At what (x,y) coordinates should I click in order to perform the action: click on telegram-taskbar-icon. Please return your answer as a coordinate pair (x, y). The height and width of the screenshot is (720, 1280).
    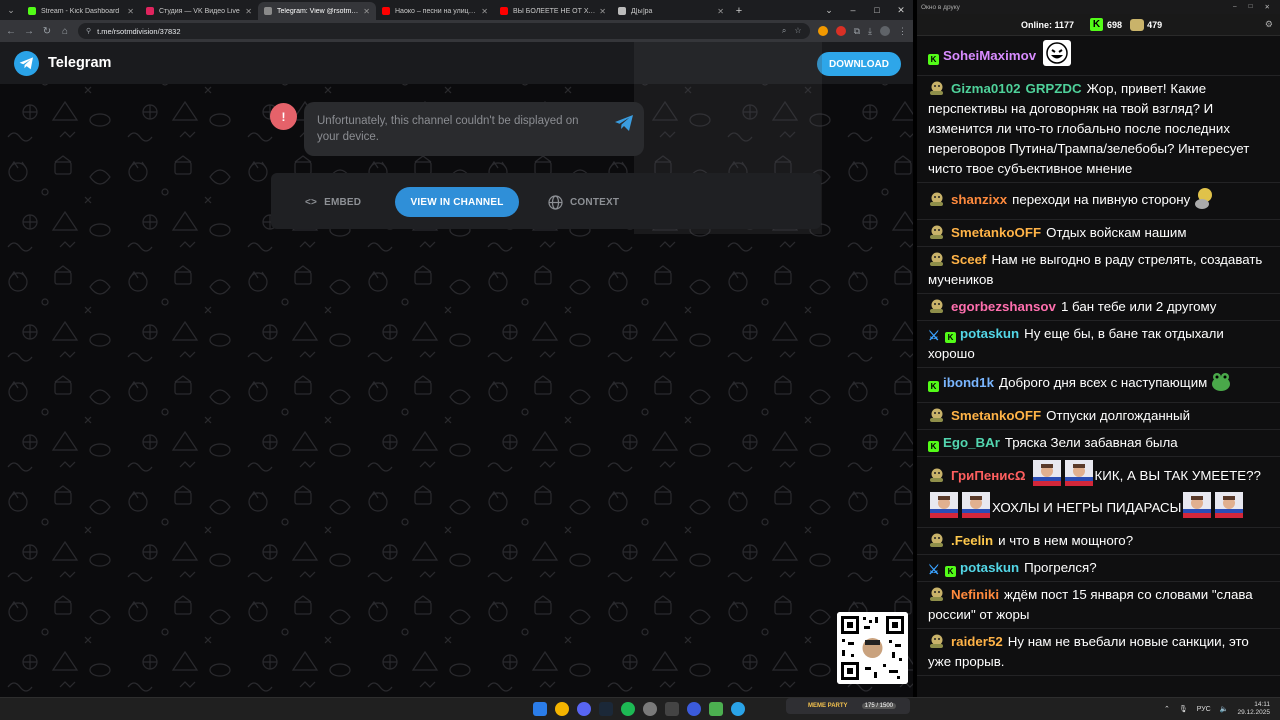
    Looking at the image, I should click on (738, 709).